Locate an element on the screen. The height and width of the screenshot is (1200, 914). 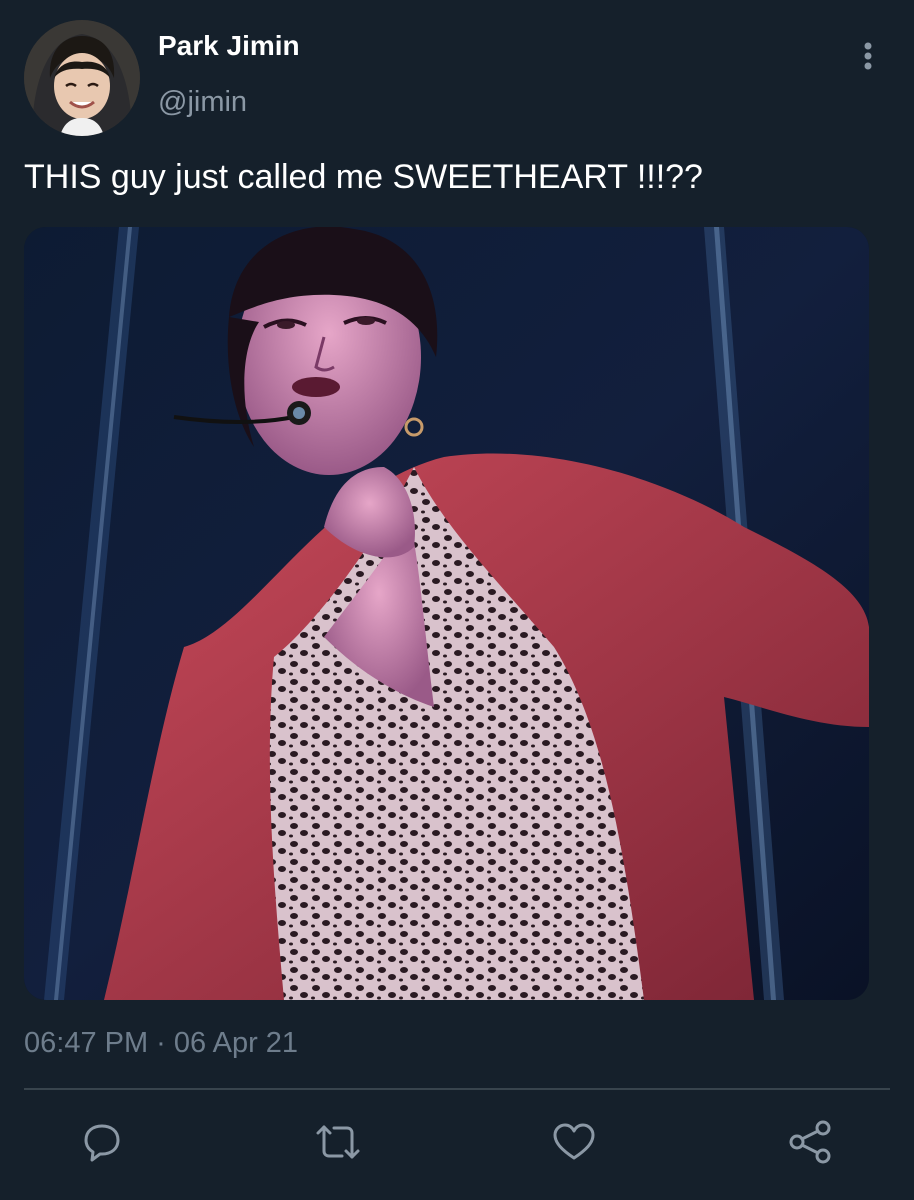
author-handle: @jimin is located at coordinates (202, 102).